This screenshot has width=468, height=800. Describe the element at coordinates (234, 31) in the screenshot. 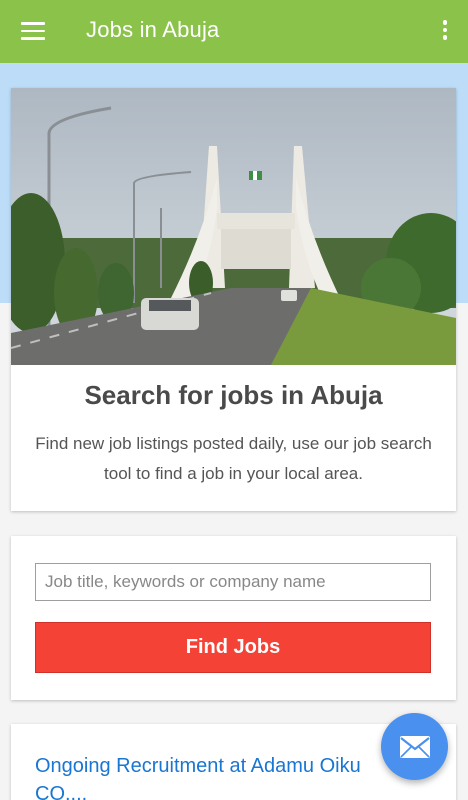

I see `app-bar: Jobs in Abuja` at that location.